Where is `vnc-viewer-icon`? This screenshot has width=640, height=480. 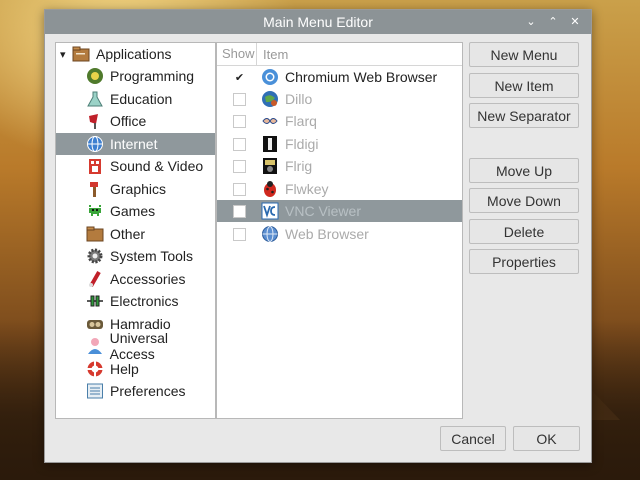
vnc-viewer-icon is located at coordinates (270, 211).